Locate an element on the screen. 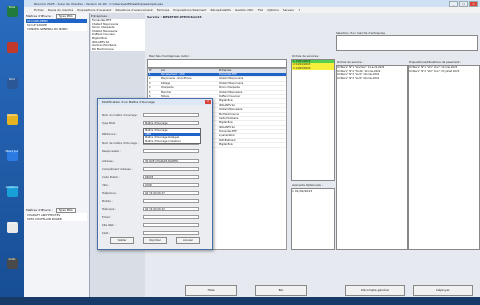 The width and height of the screenshot is (480, 305). desktop-icon: Outils is located at coordinates (12, 263).